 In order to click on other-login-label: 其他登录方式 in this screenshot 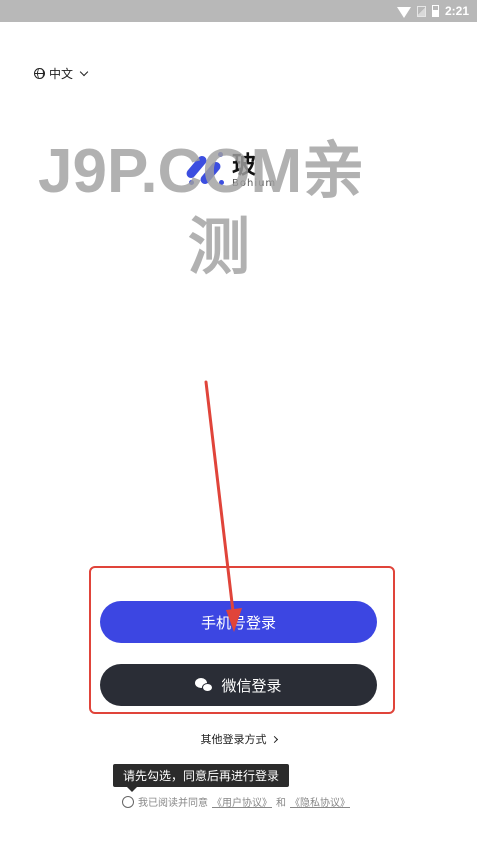, I will do `click(233, 739)`.